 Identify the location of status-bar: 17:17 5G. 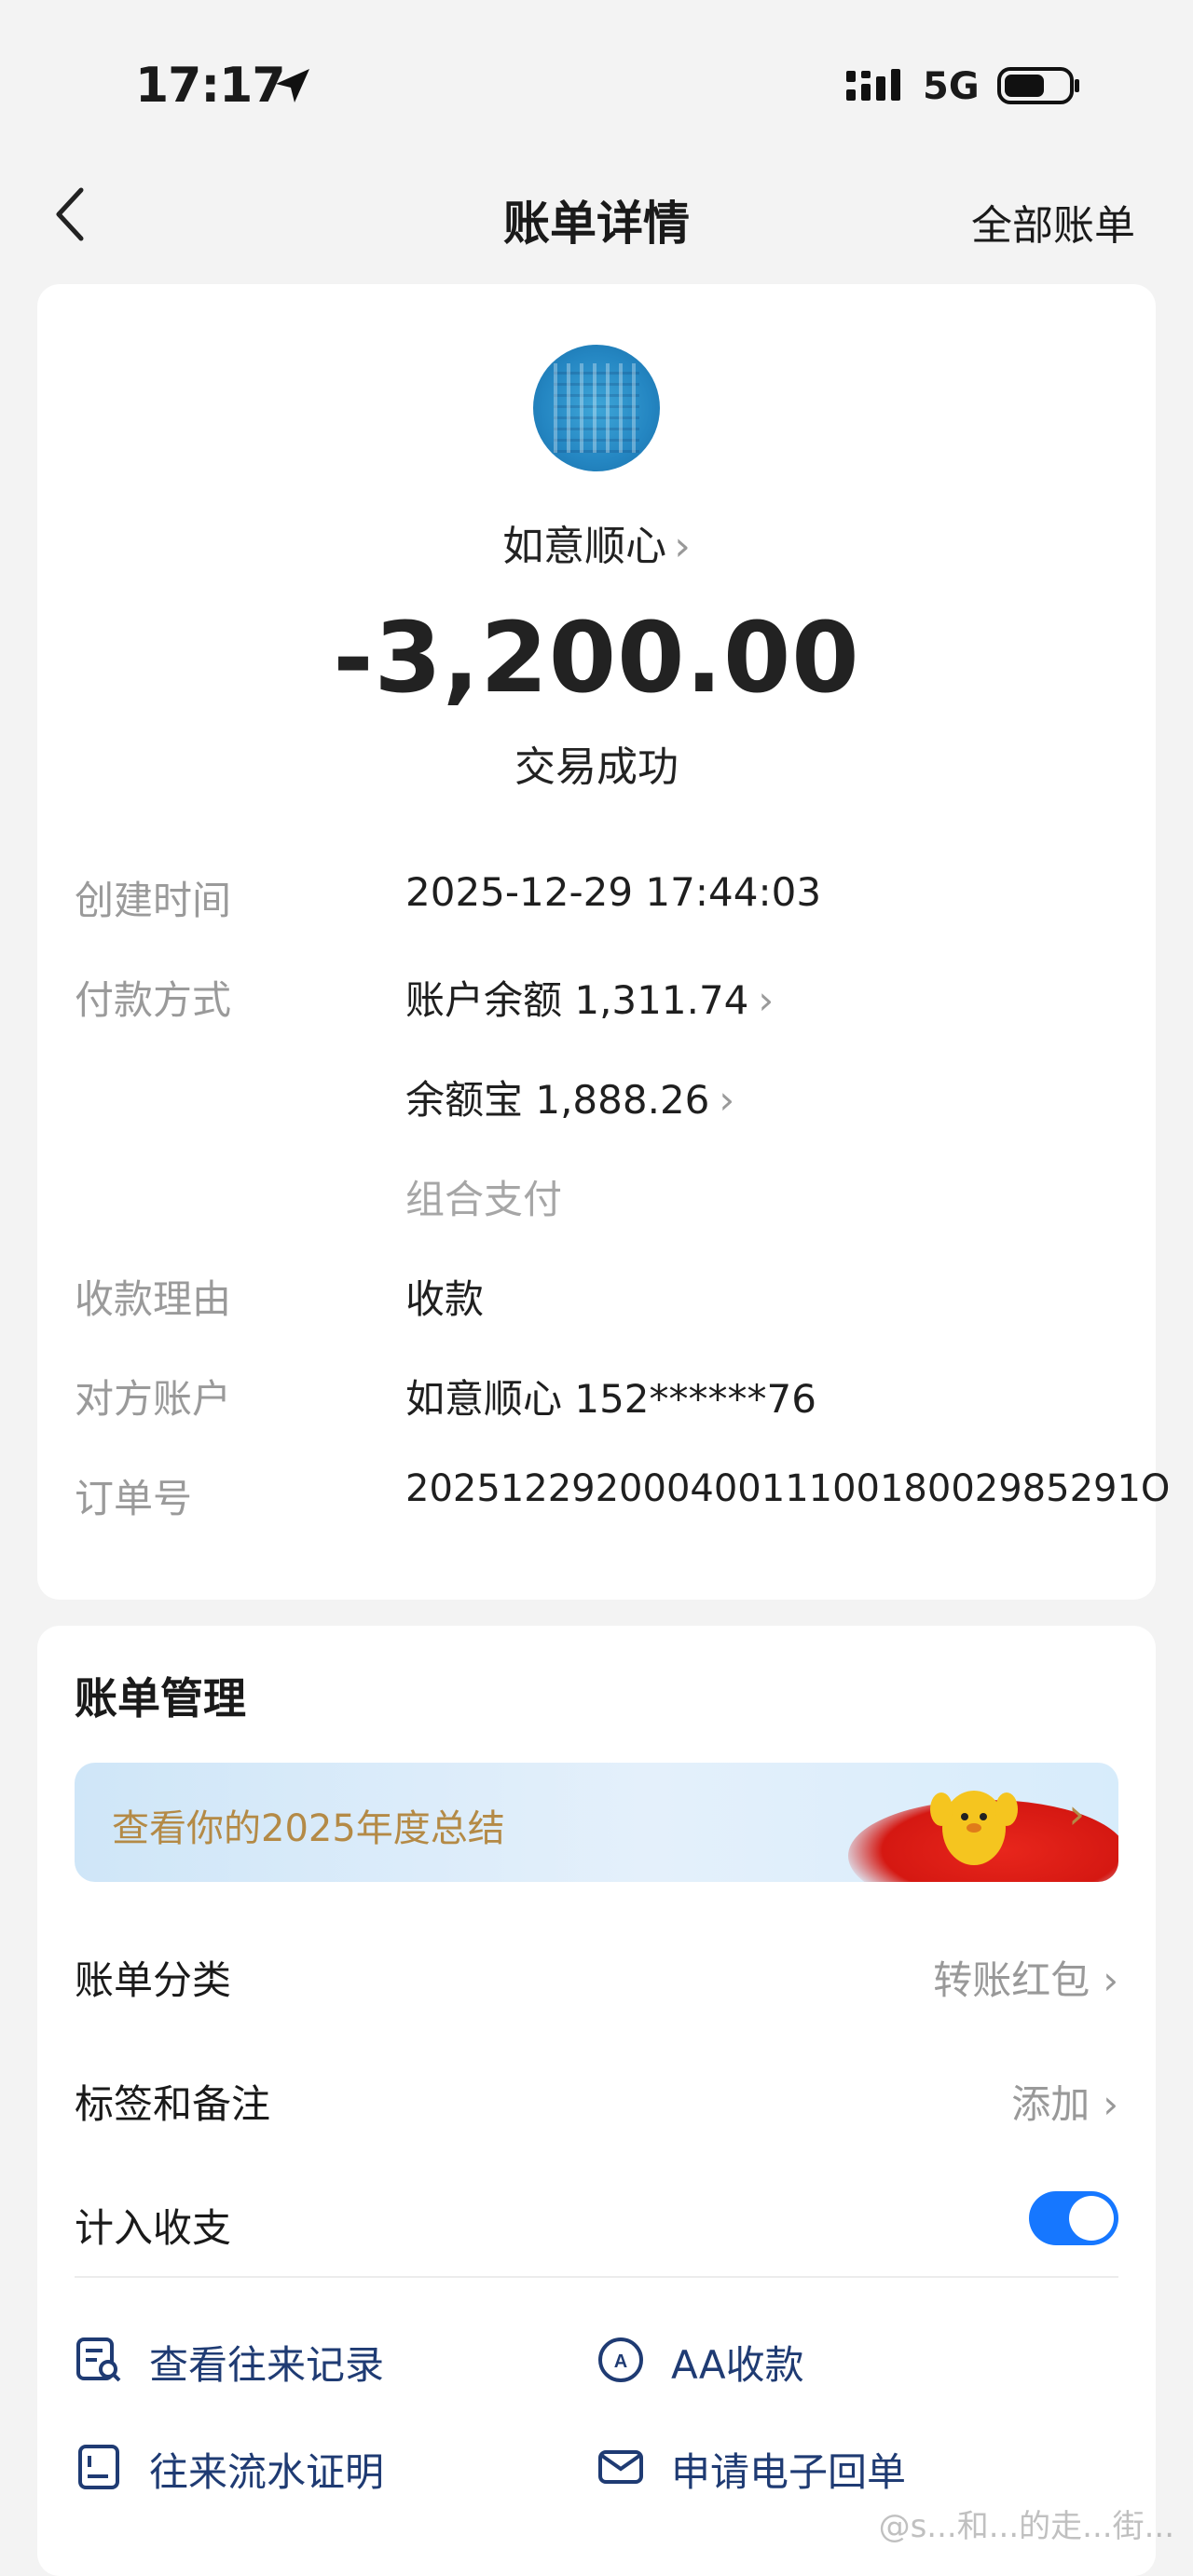
(596, 79).